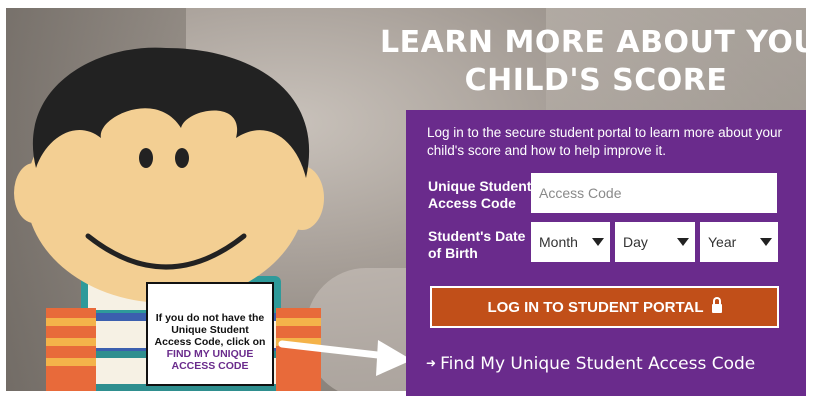 Image resolution: width=813 pixels, height=401 pixels. Describe the element at coordinates (431, 363) in the screenshot. I see `arrow-right-icon: ➜` at that location.